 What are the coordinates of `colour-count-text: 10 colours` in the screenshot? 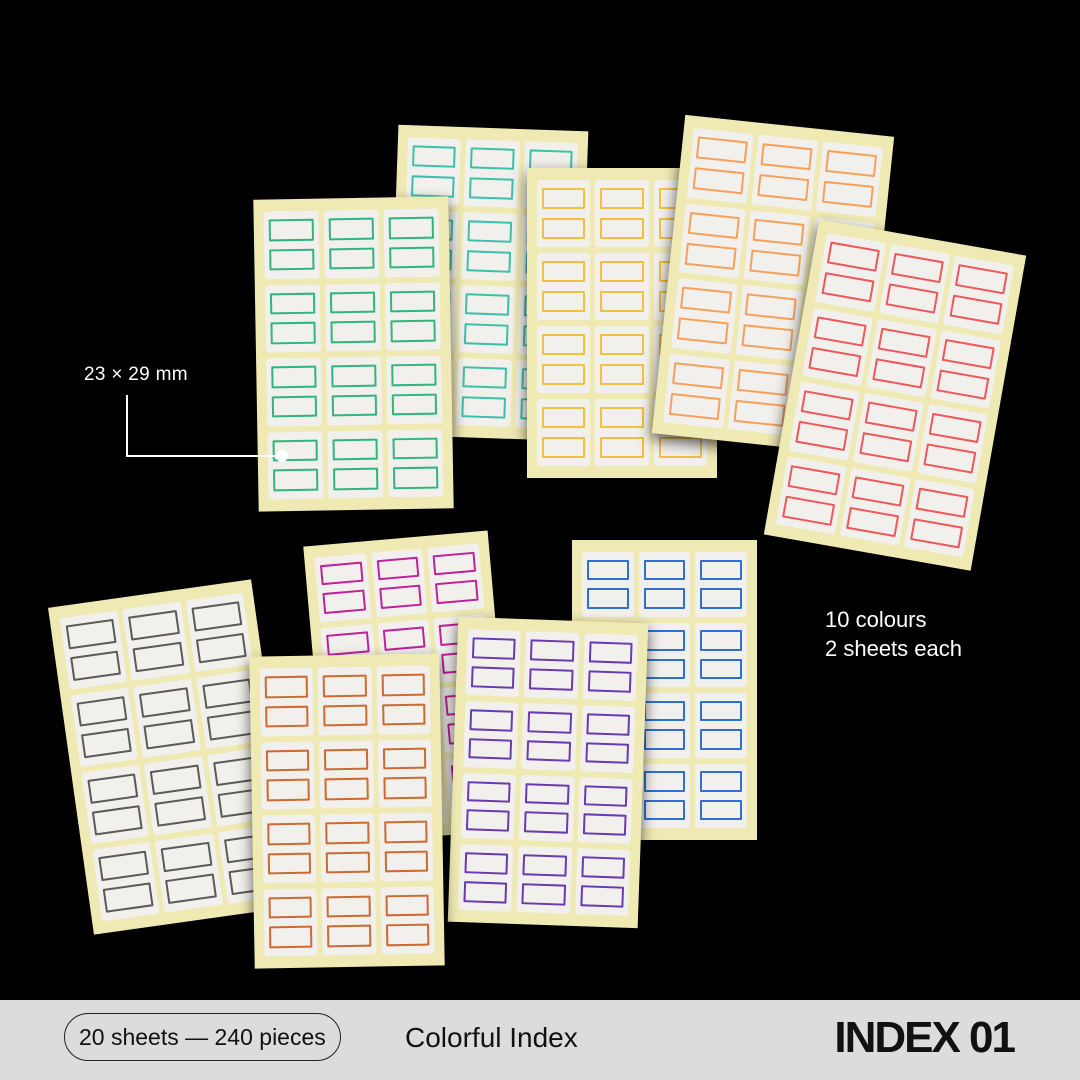 It's located at (876, 619).